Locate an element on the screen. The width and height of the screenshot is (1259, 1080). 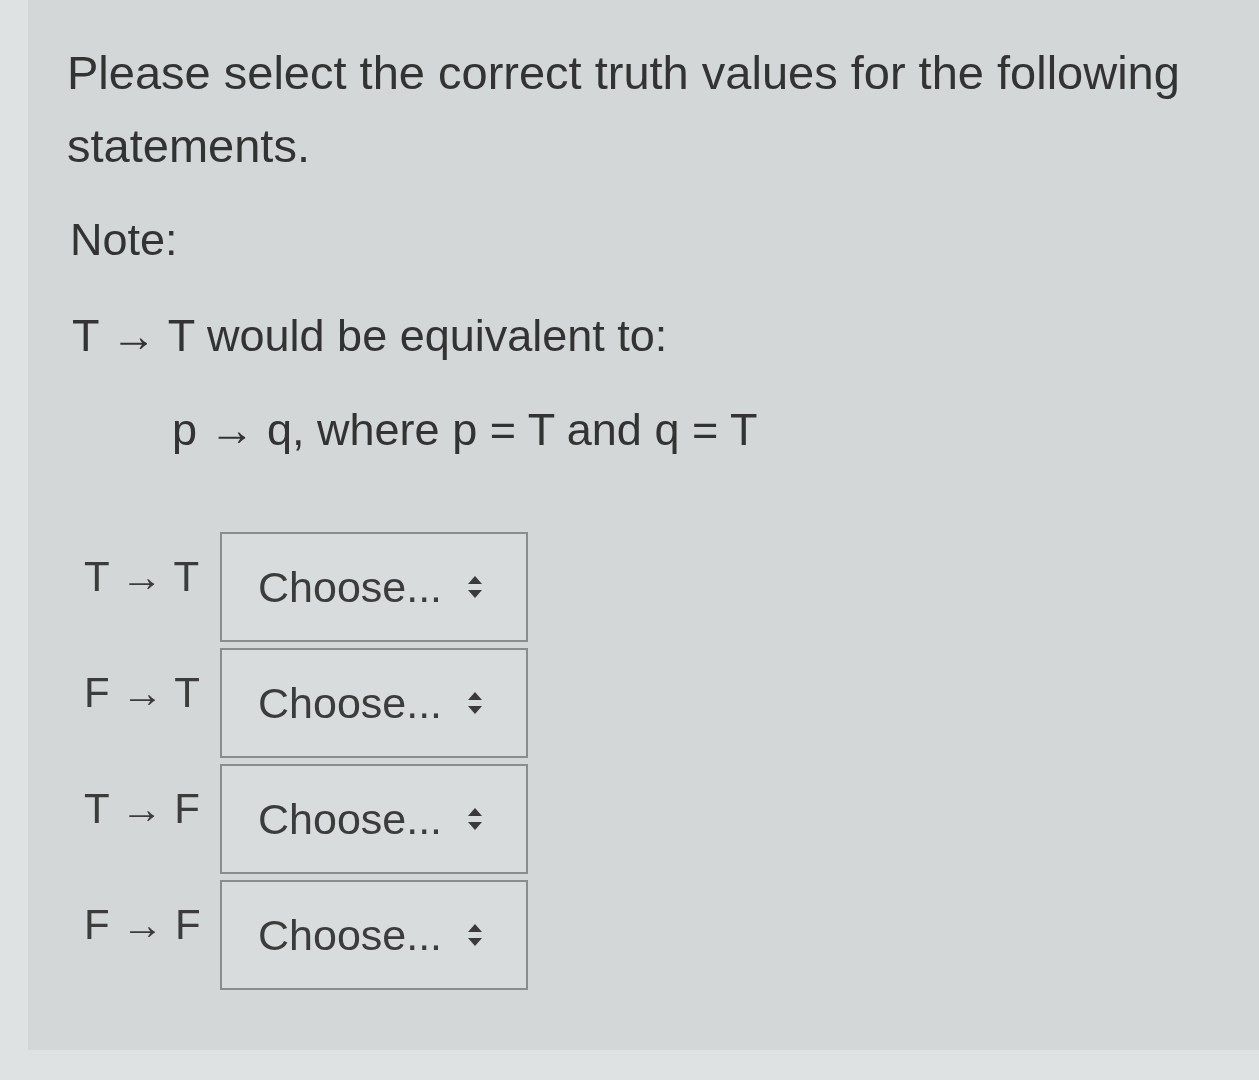
statement-label: F → F is located at coordinates (142, 925).